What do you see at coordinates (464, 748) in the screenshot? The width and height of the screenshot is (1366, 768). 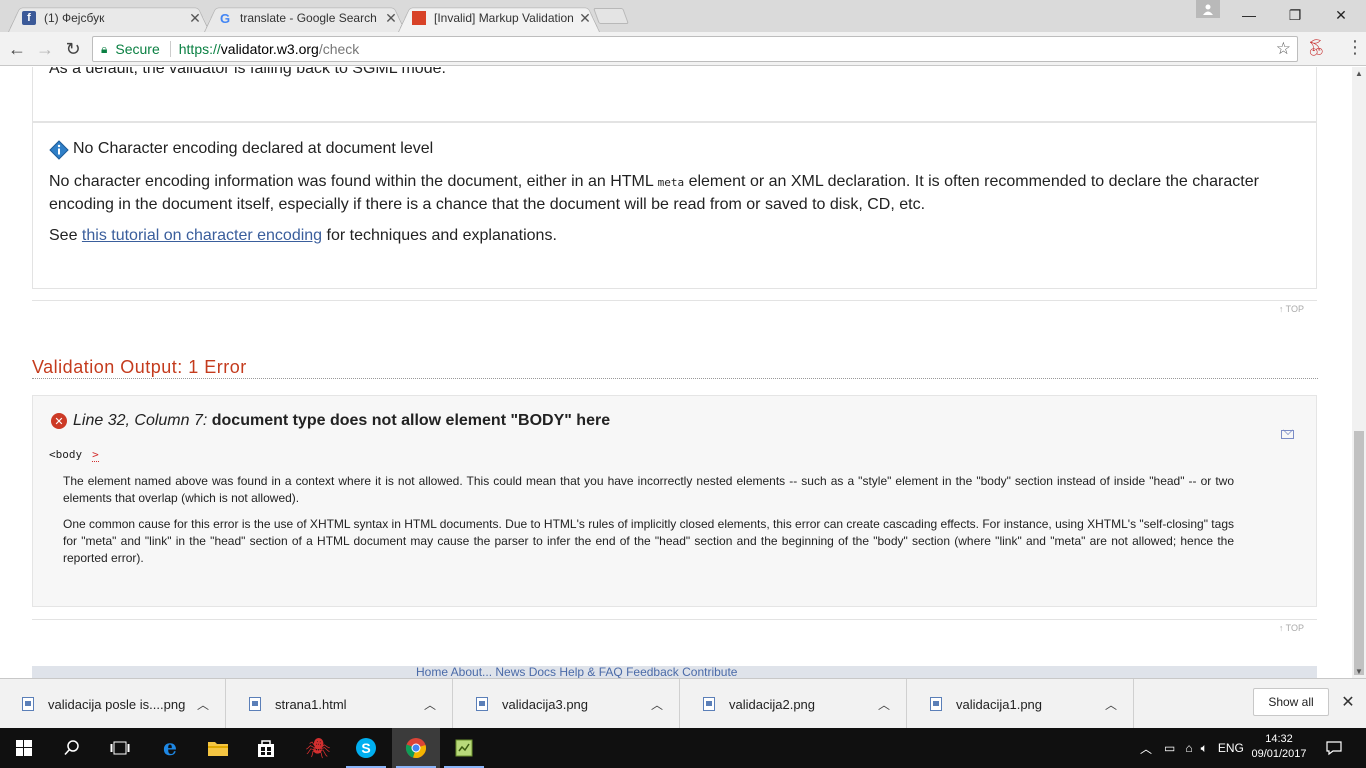 I see `notepad-icon` at bounding box center [464, 748].